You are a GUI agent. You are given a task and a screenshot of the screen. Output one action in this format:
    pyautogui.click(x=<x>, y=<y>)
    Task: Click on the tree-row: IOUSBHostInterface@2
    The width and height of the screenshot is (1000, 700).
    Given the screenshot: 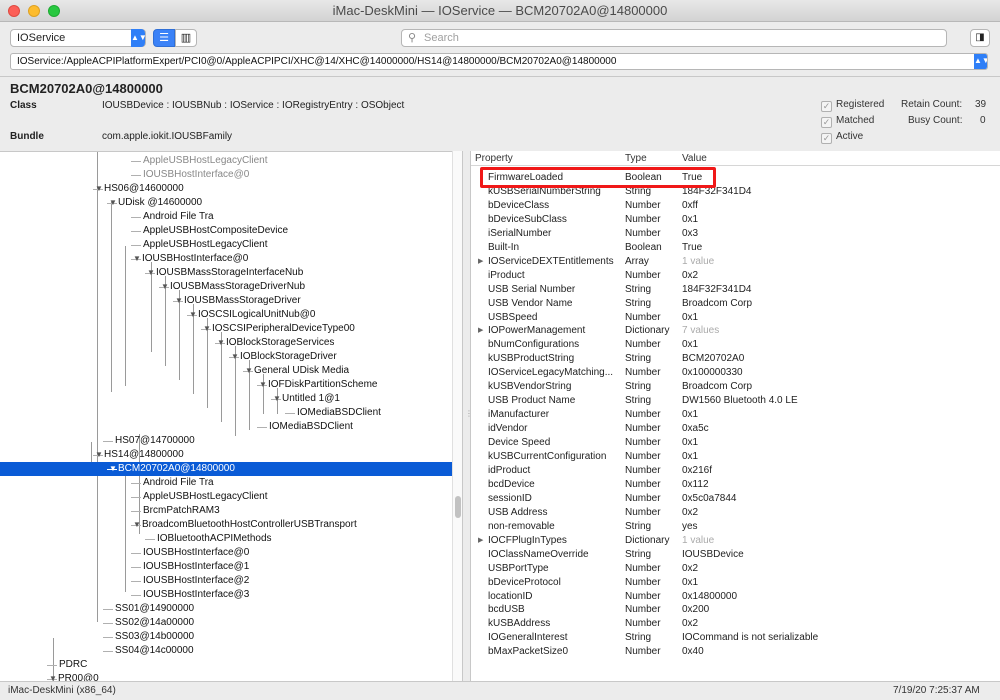 What is the action you would take?
    pyautogui.click(x=226, y=581)
    